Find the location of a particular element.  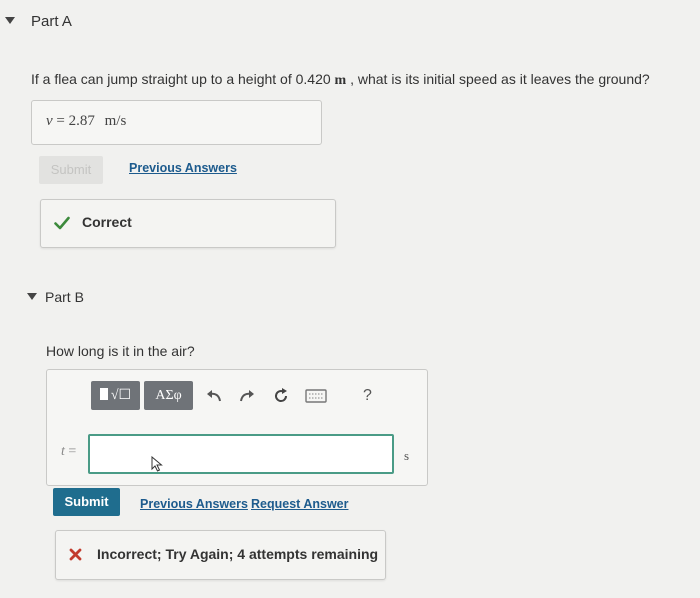

answer-input is located at coordinates (241, 454).